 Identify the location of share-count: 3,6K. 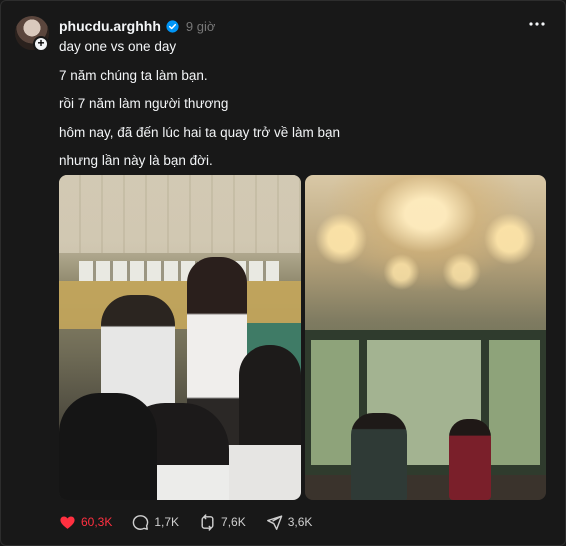
(300, 522).